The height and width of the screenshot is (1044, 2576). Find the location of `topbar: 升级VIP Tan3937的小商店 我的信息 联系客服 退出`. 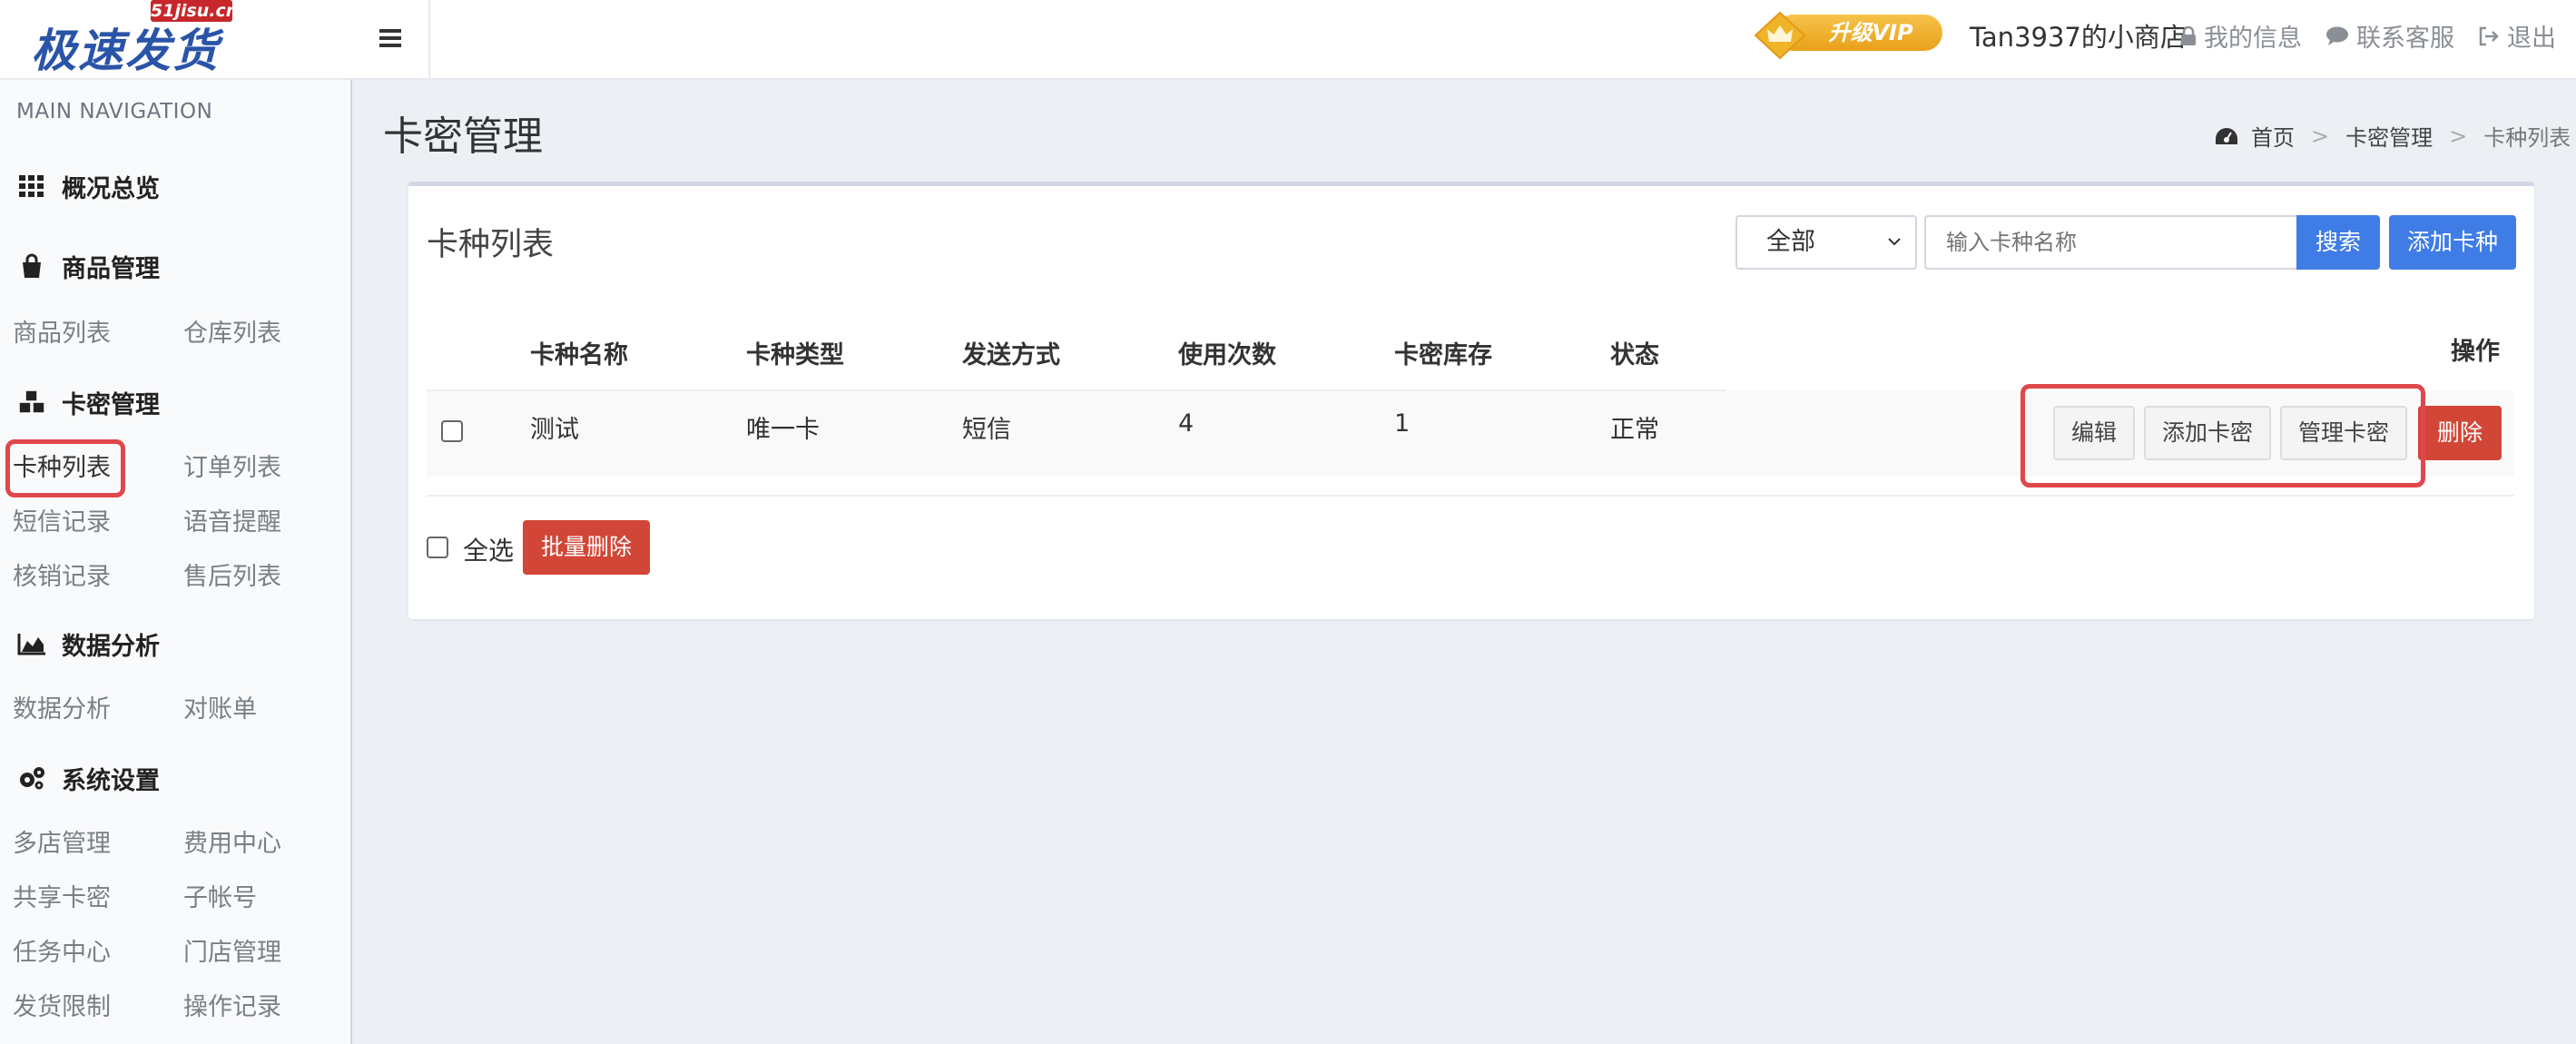

topbar: 升级VIP Tan3937的小商店 我的信息 联系客服 退出 is located at coordinates (1464, 40).